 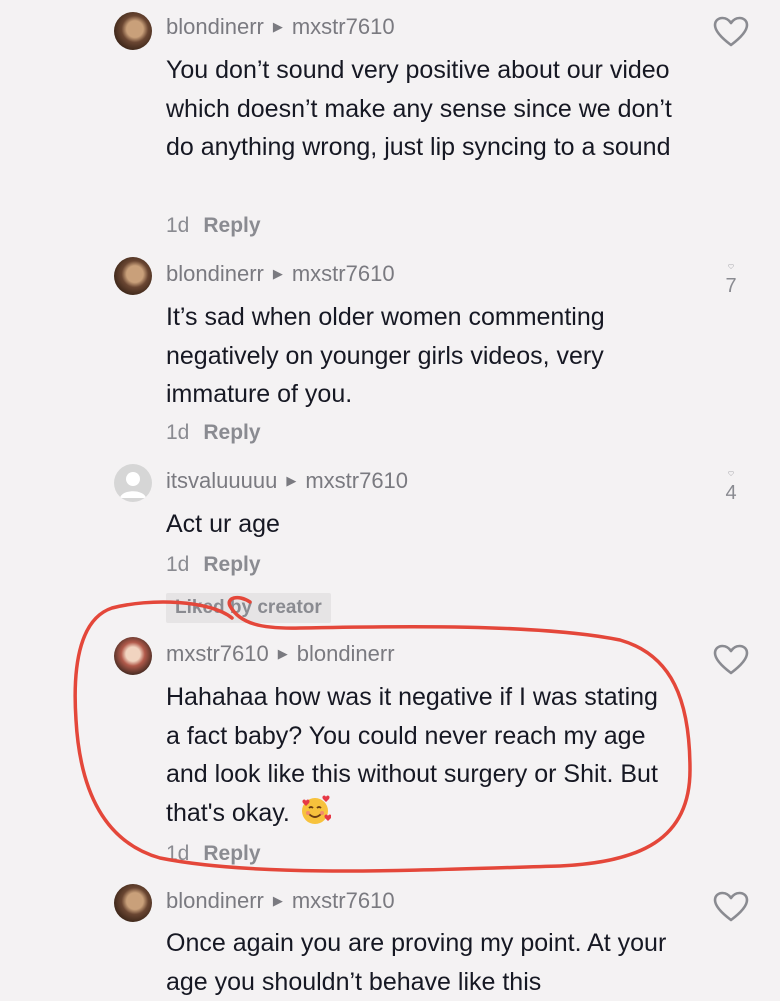 I want to click on like-button: 4, so click(x=731, y=488).